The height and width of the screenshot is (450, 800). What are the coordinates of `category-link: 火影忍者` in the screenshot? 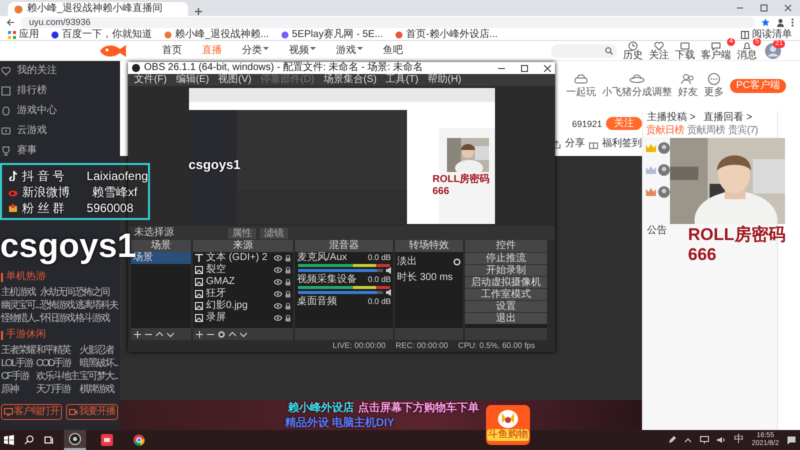 It's located at (99, 351).